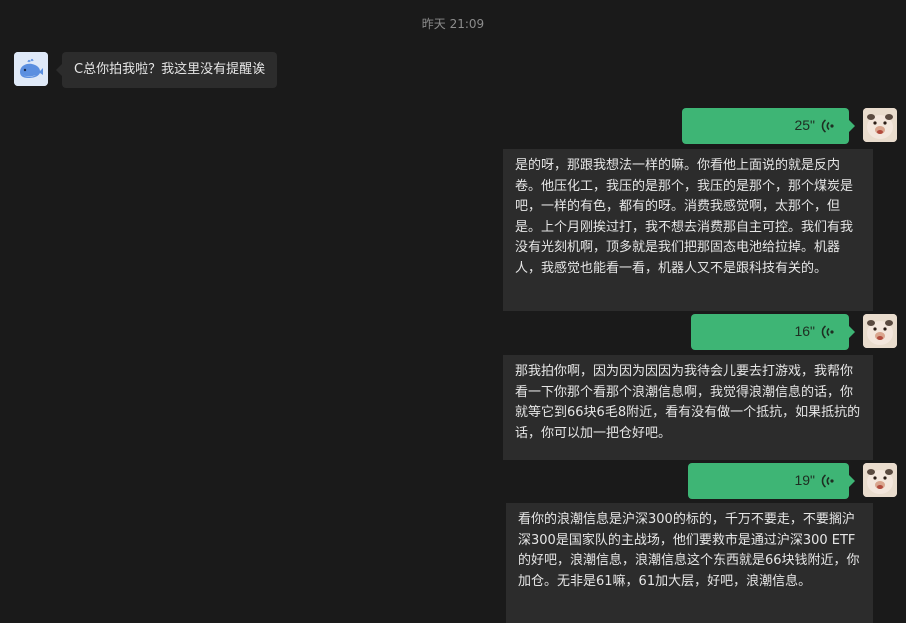 This screenshot has height=623, width=906. I want to click on voice-duration: 19", so click(804, 480).